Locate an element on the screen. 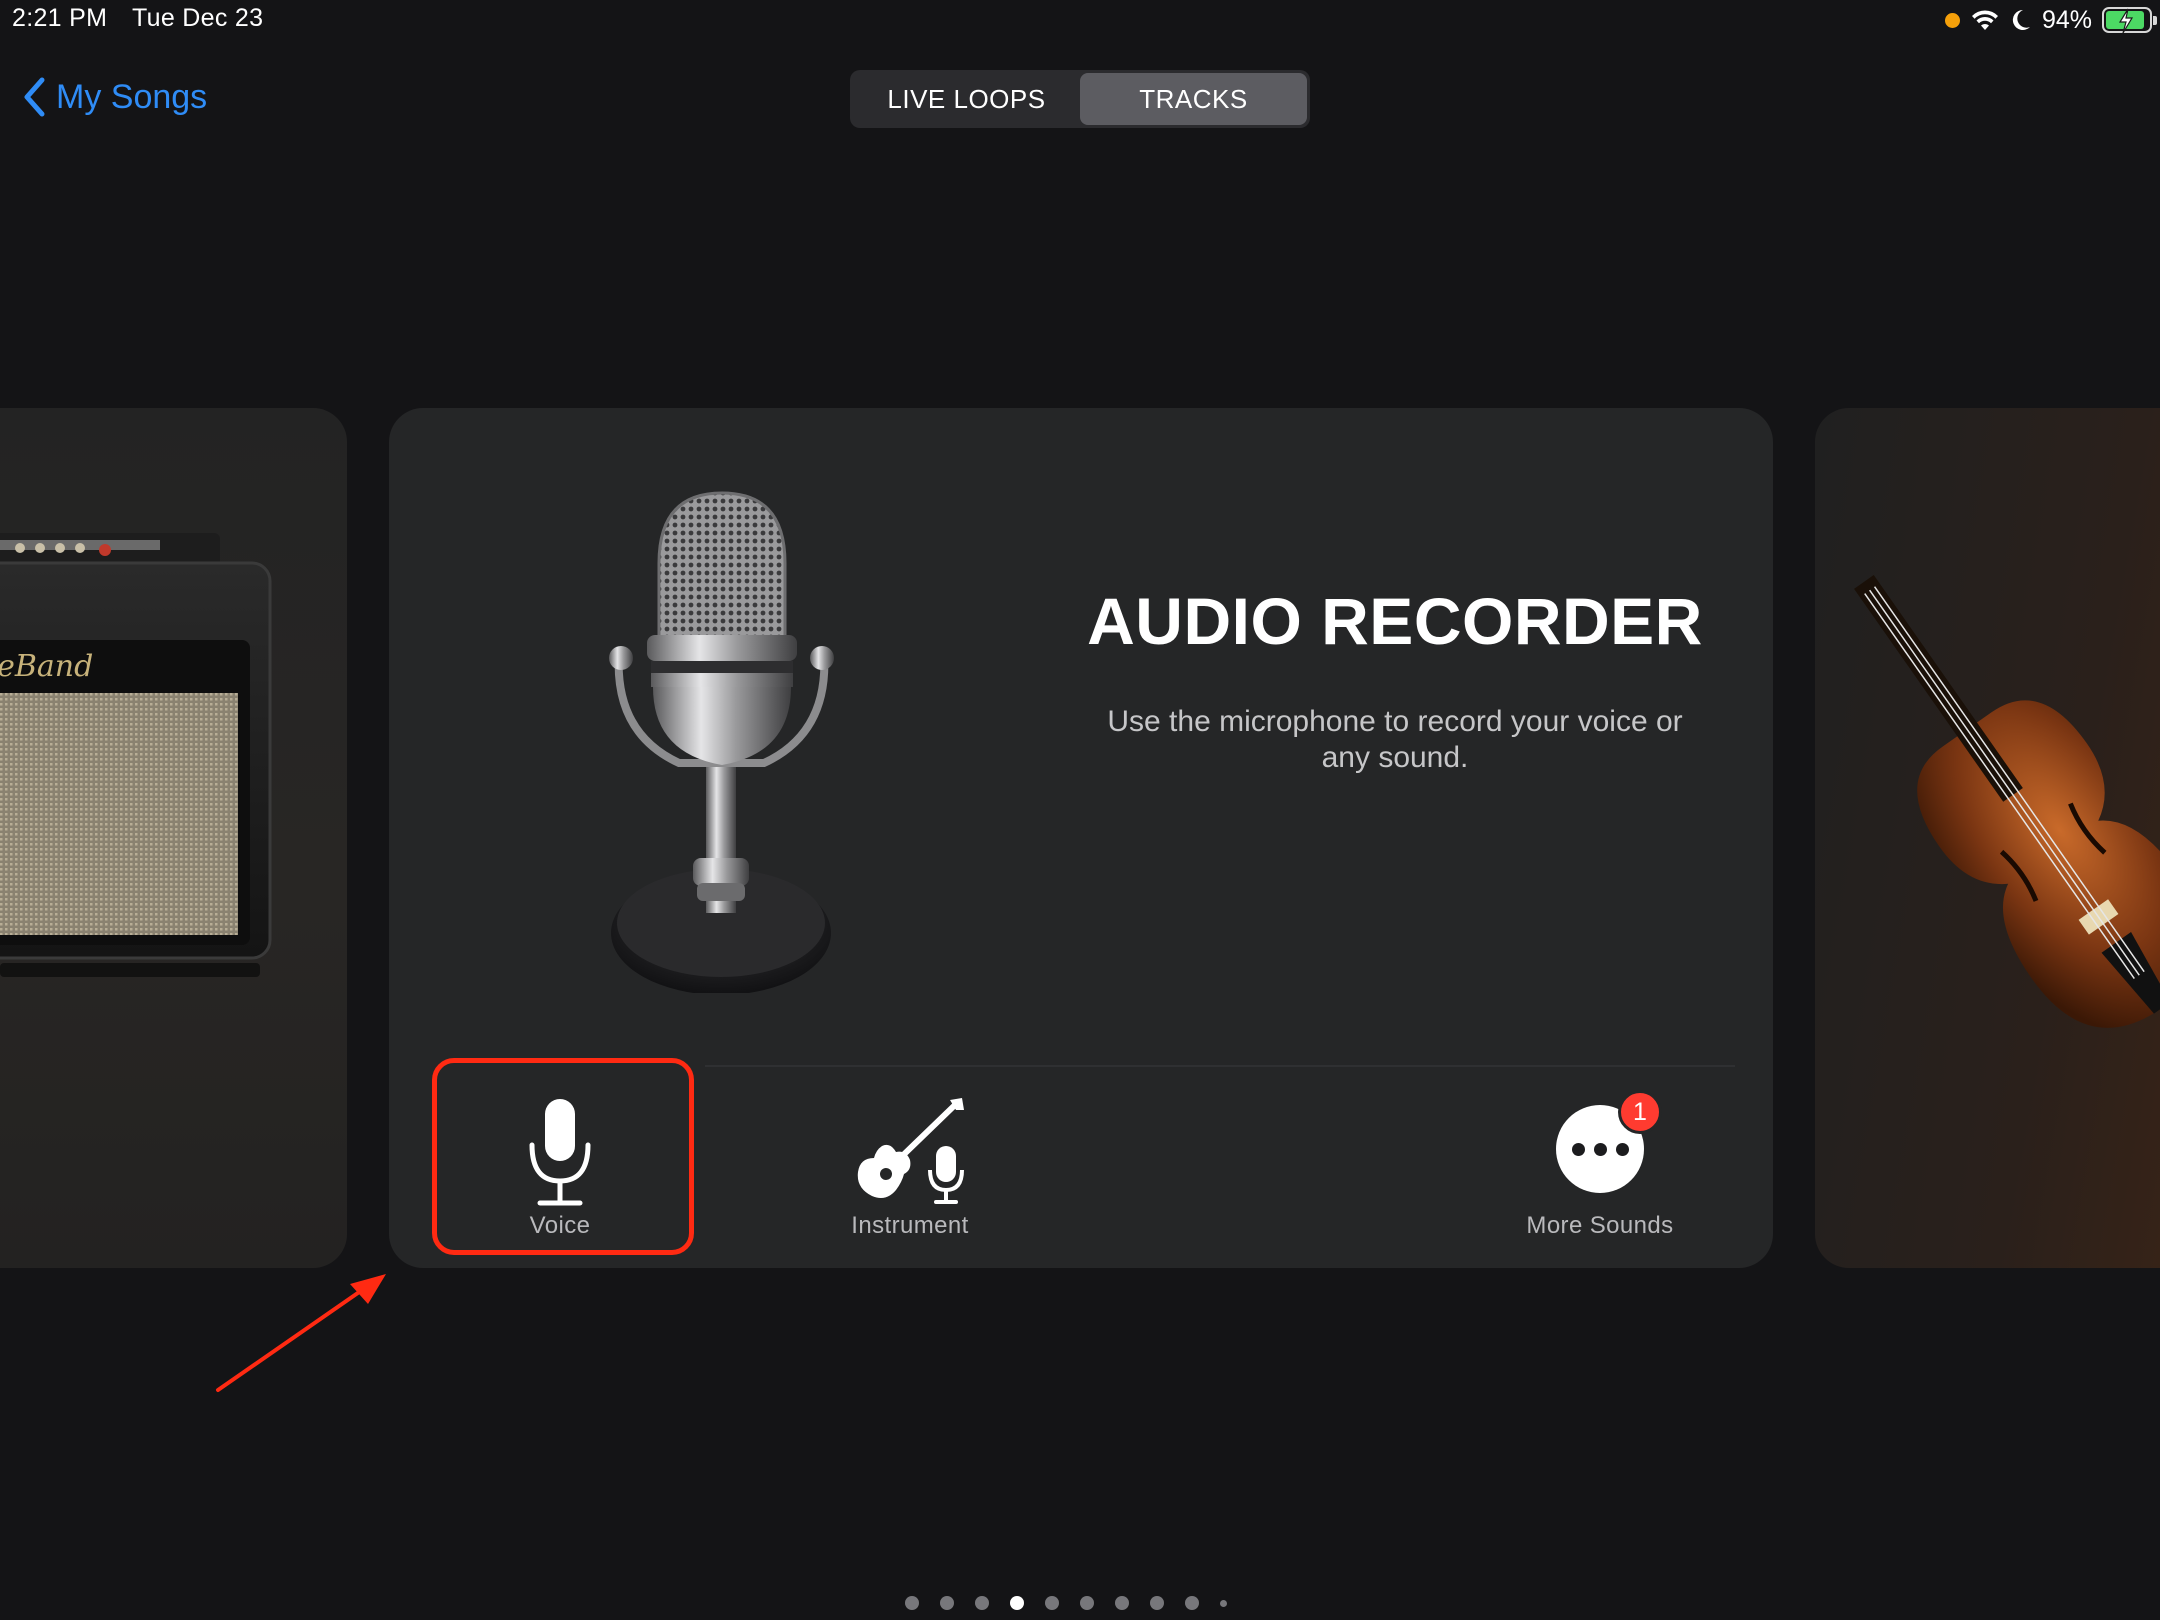  annotation-arrow is located at coordinates (301, 1333).